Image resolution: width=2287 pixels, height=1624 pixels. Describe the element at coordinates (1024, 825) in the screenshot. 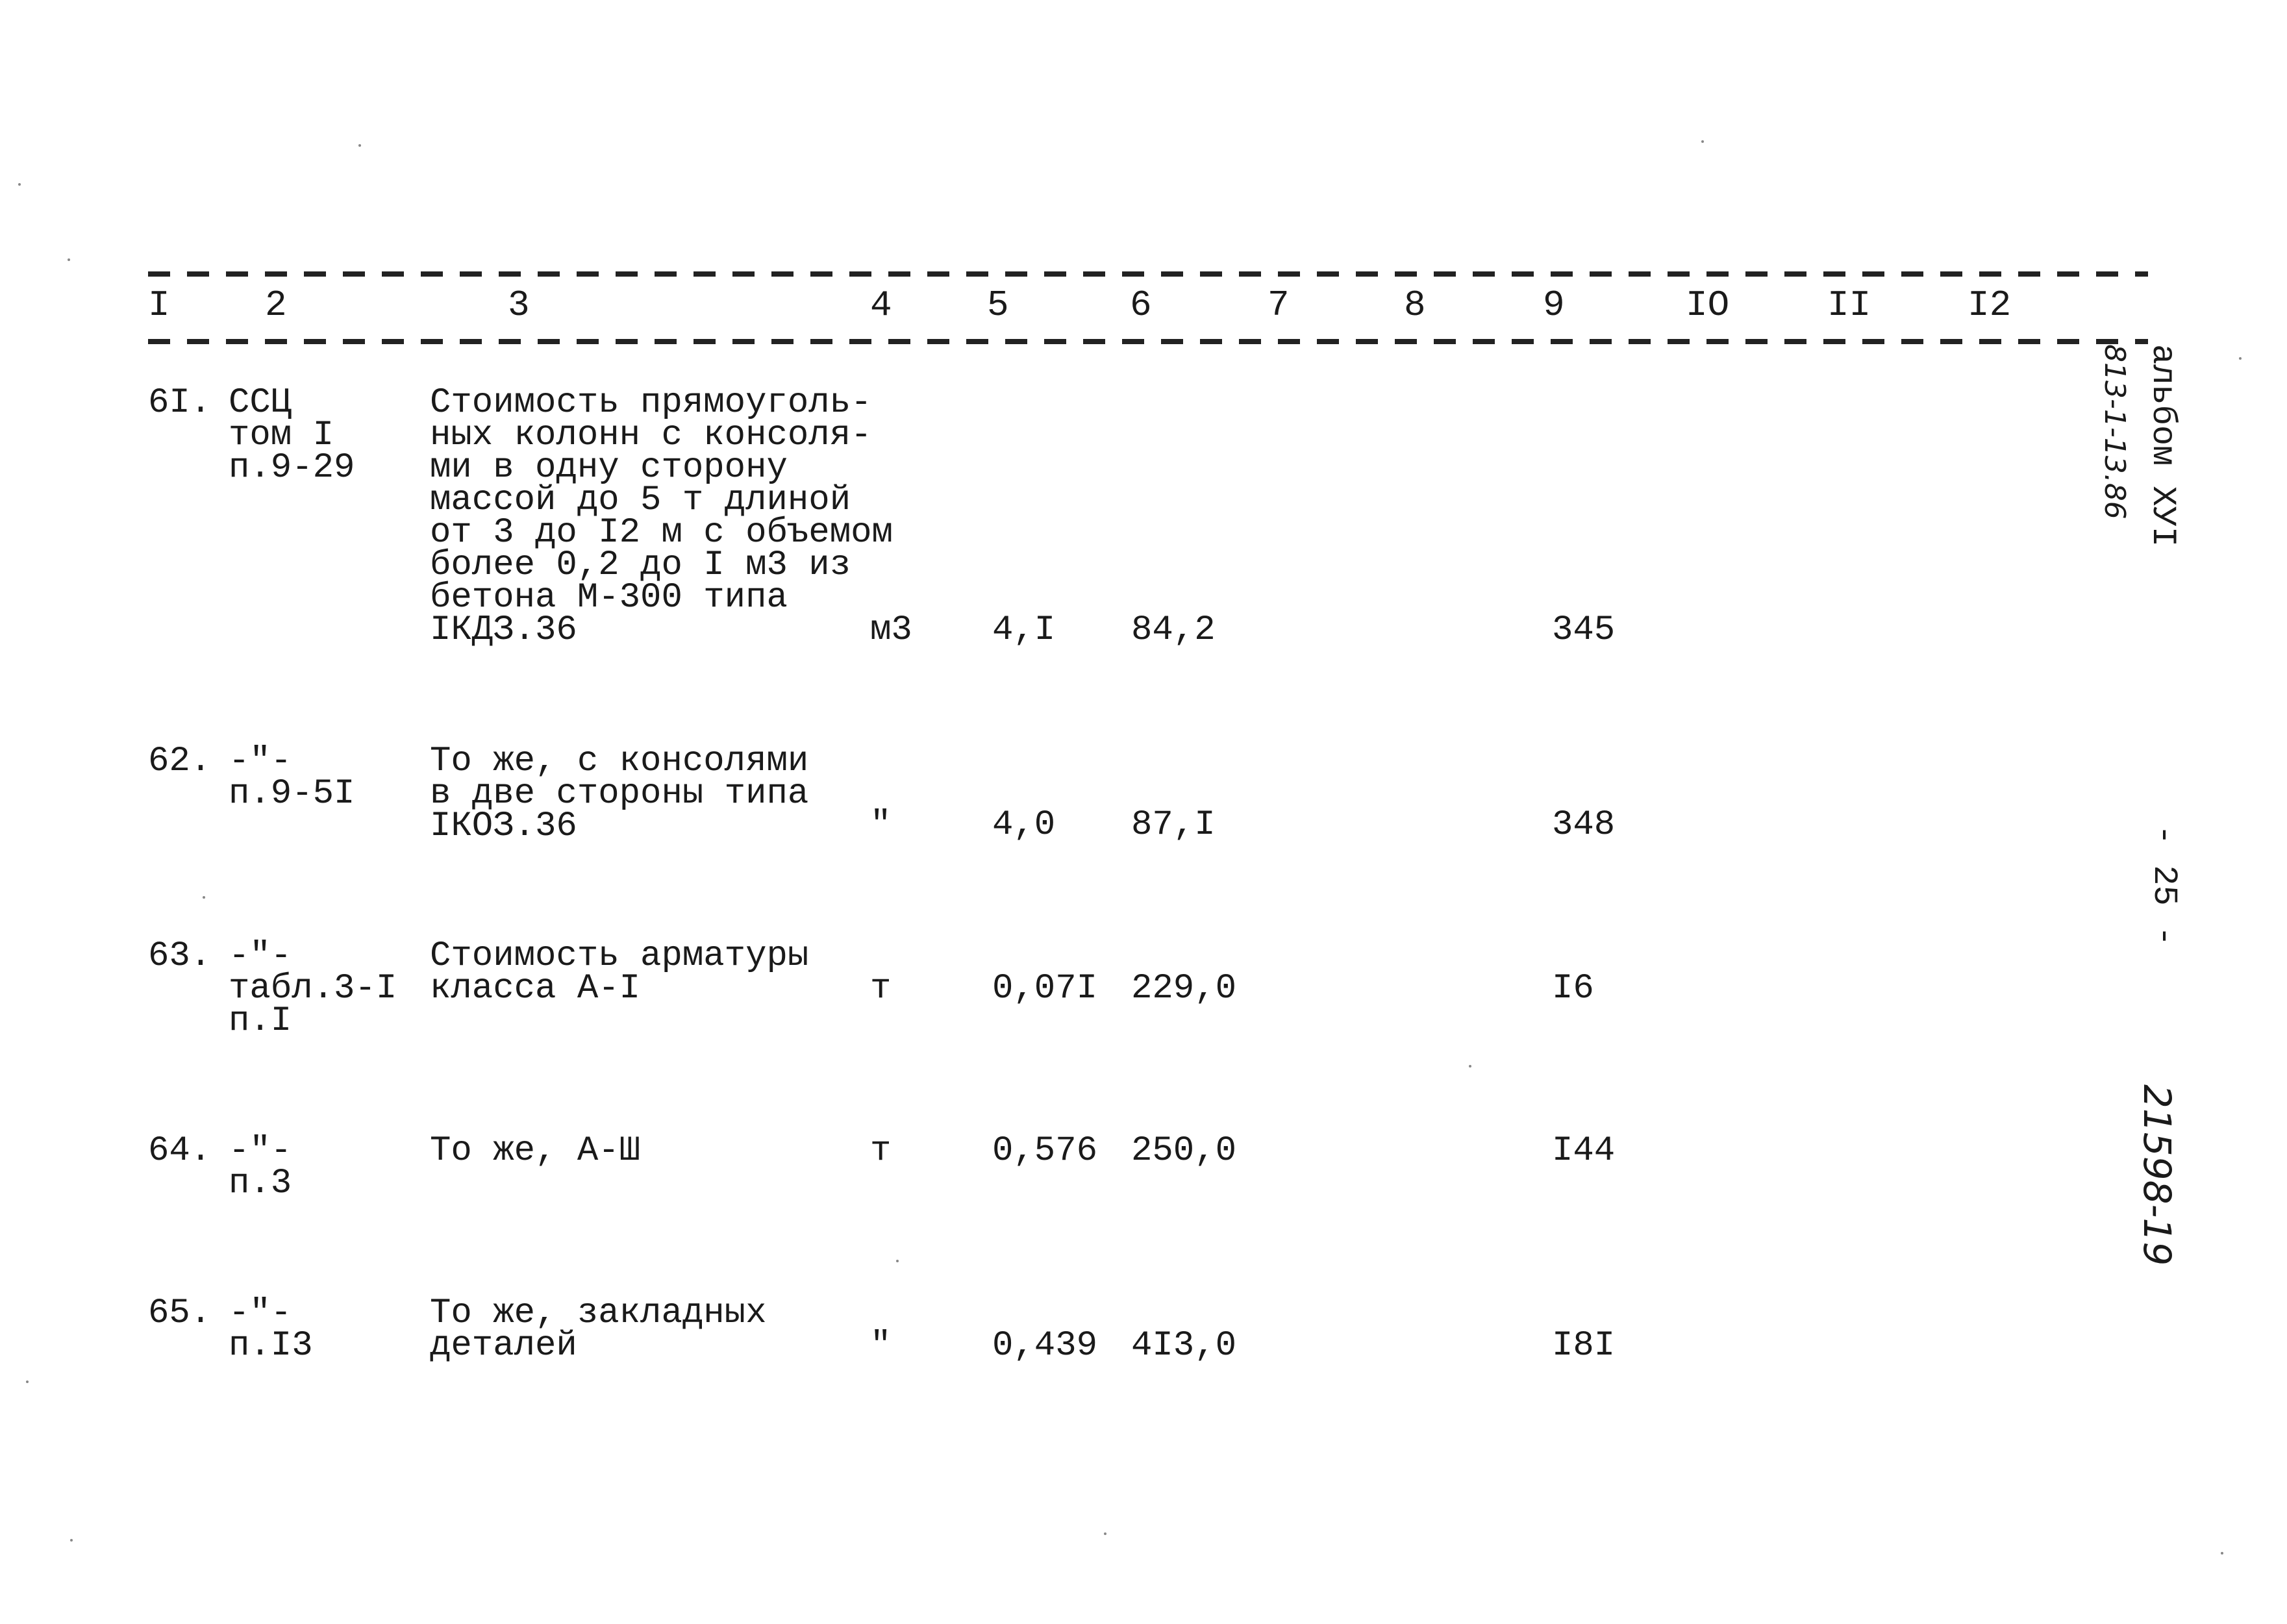

I see `row-quantity: 4,0` at that location.